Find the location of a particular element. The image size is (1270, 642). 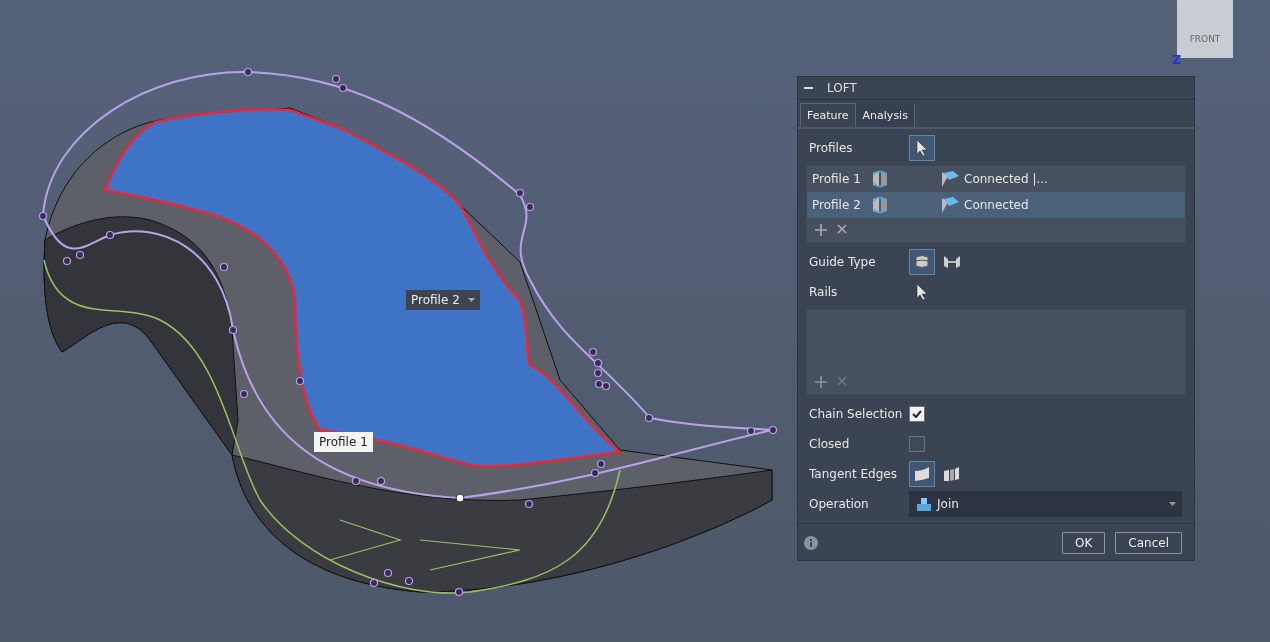

close-icon is located at coordinates (842, 229).